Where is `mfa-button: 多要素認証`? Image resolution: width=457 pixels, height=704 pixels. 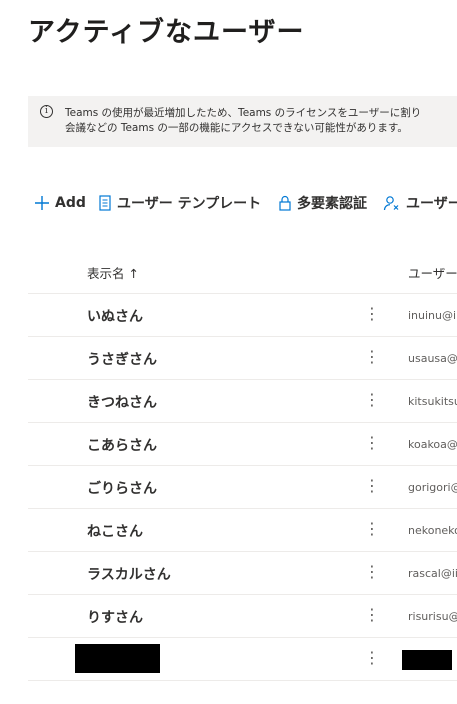
mfa-button: 多要素認証 is located at coordinates (322, 203).